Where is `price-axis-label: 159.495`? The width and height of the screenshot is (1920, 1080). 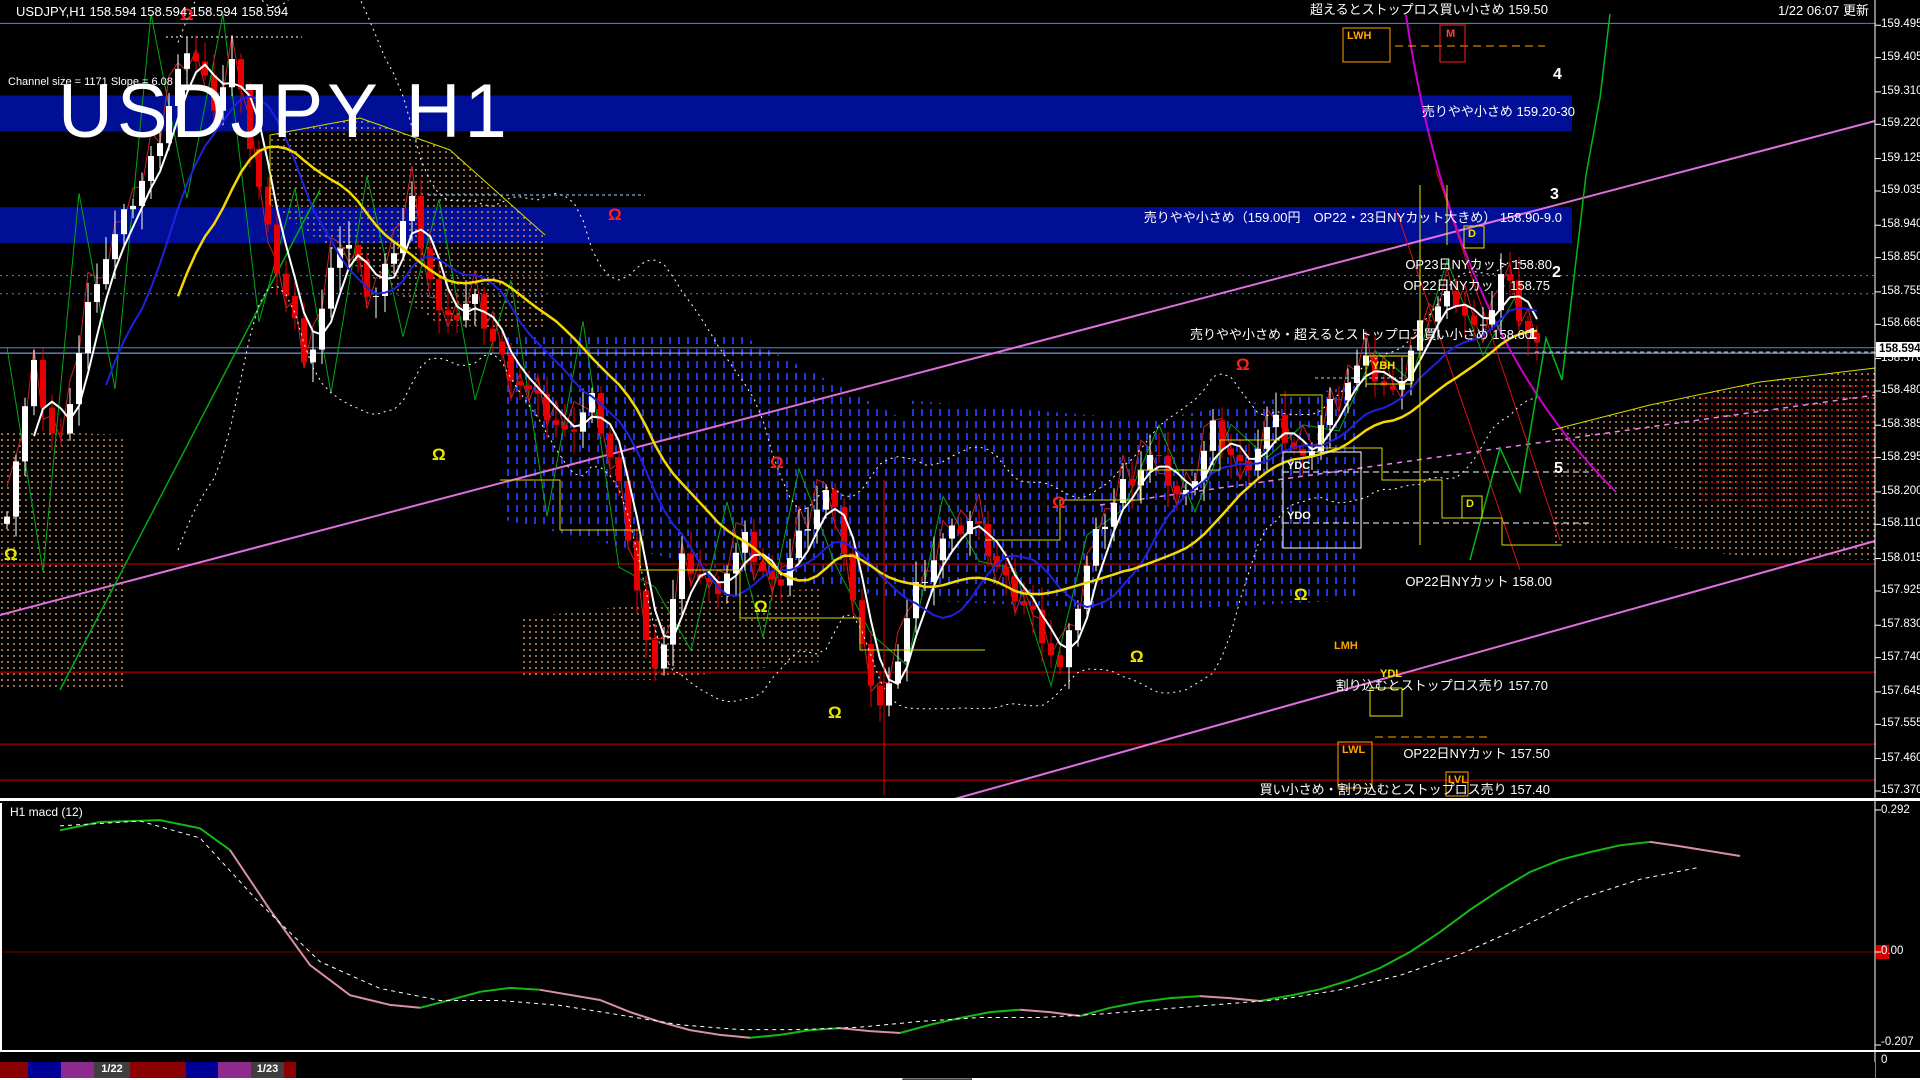
price-axis-label: 159.495 is located at coordinates (1900, 24).